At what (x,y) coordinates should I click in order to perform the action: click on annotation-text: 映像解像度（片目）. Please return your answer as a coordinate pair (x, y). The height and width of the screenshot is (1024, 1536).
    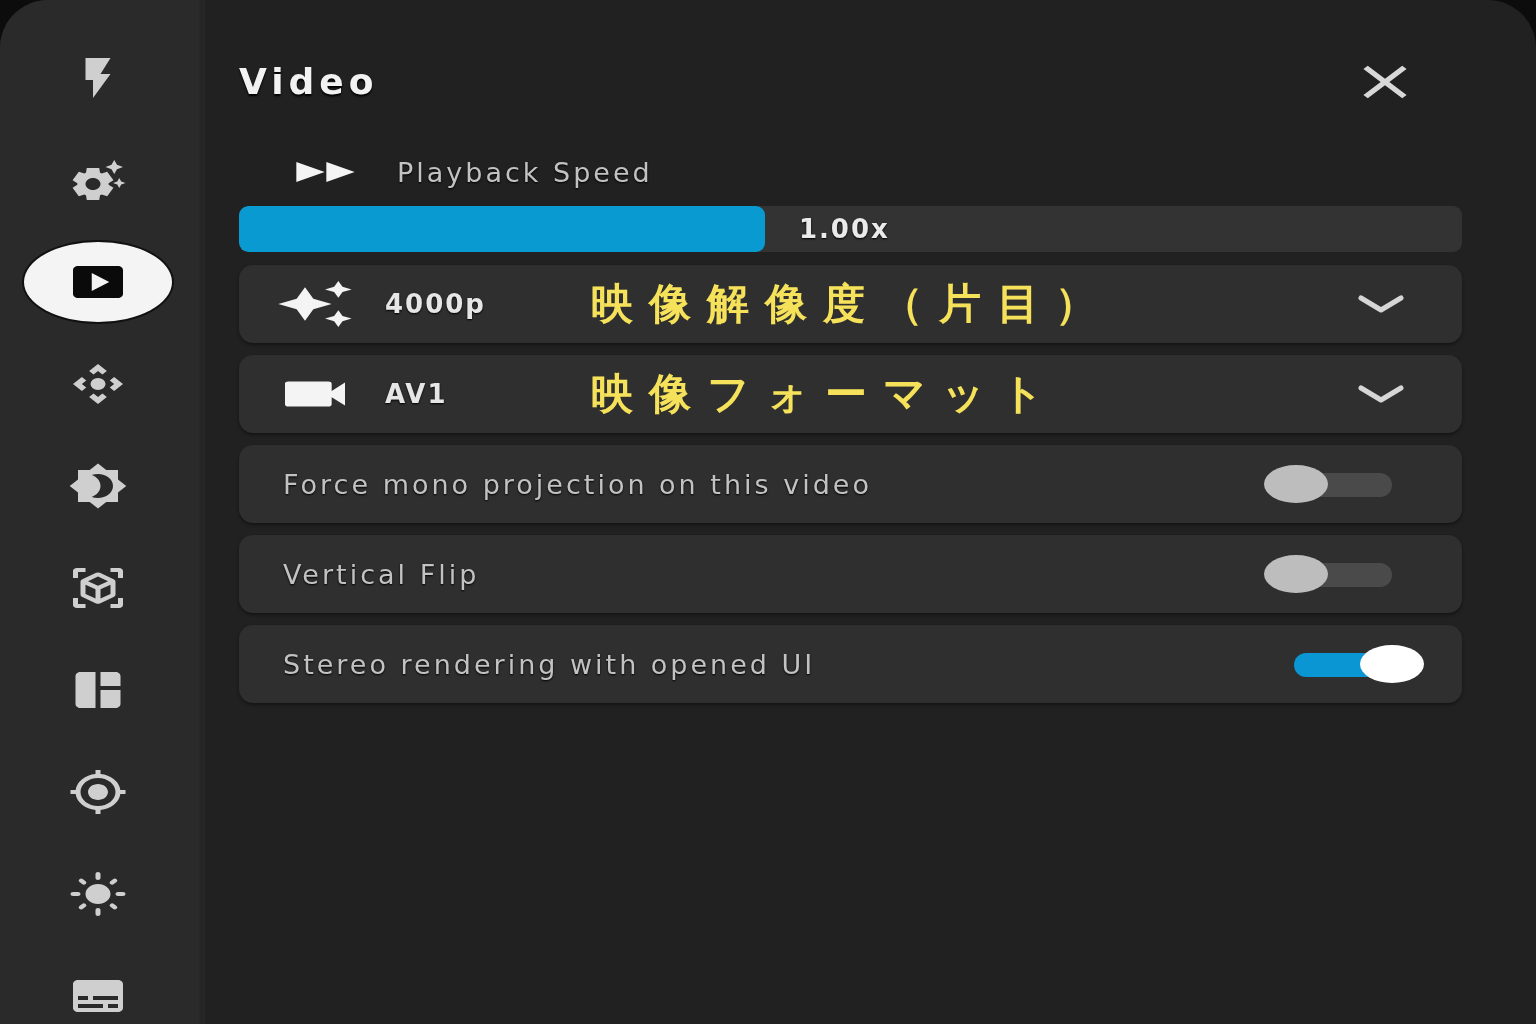
    Looking at the image, I should click on (852, 304).